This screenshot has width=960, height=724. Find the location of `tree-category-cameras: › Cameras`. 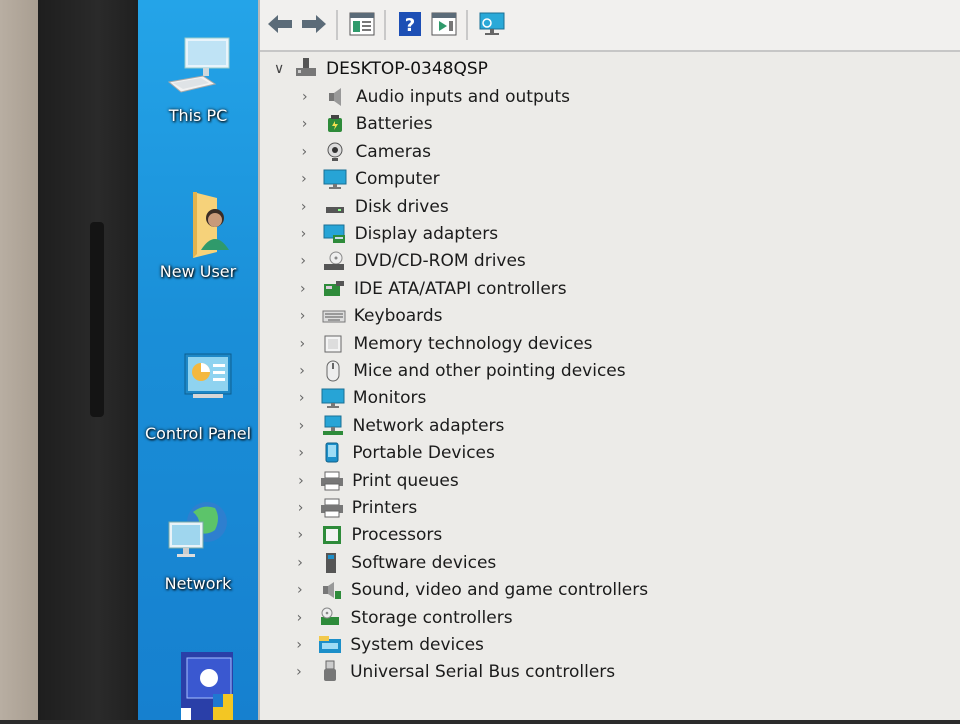

tree-category-cameras: › Cameras is located at coordinates (366, 152).